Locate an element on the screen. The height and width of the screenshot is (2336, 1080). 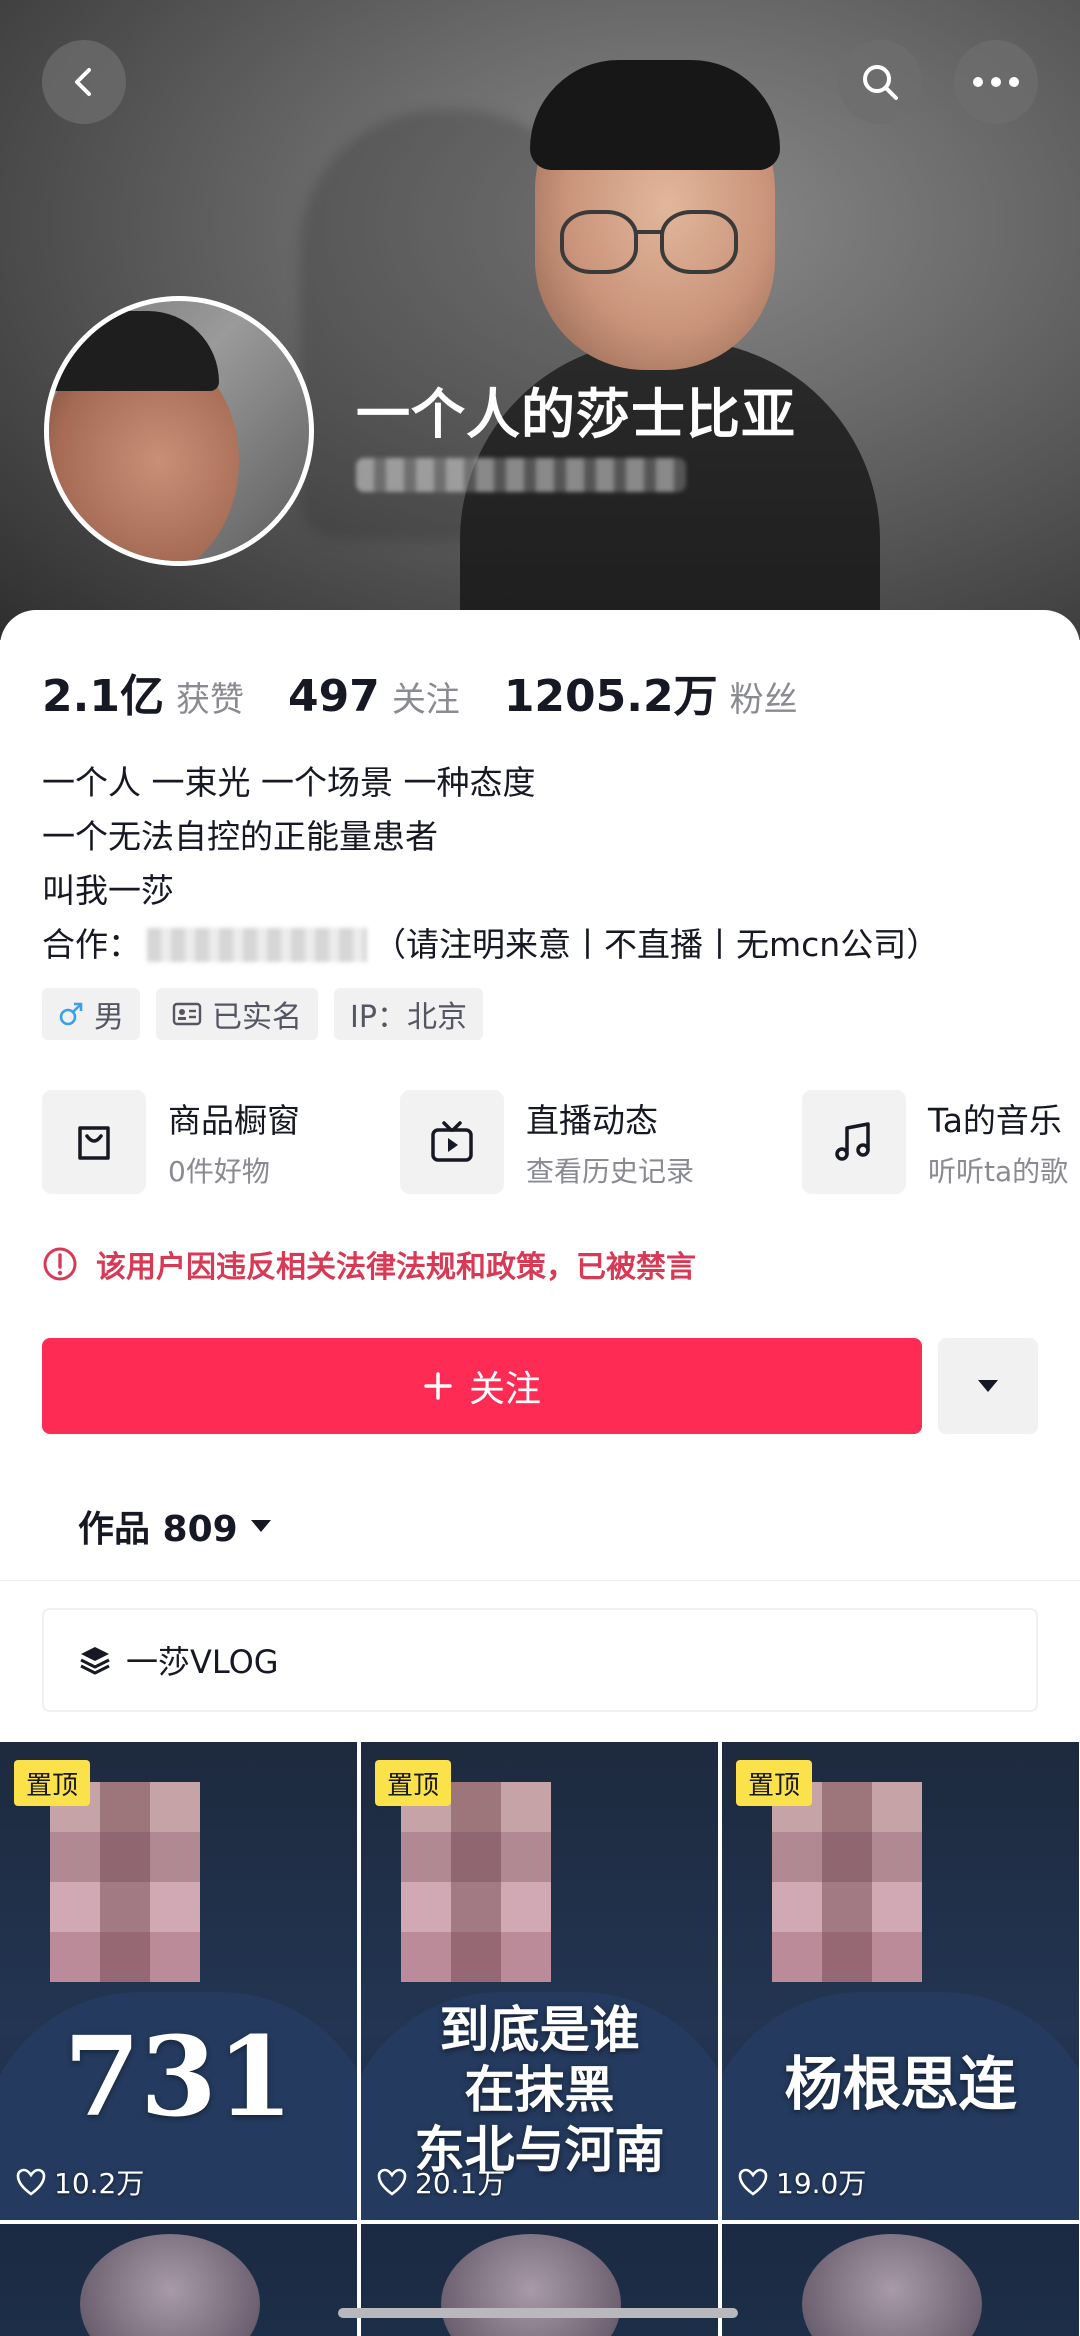
back-arrow-icon is located at coordinates (83, 82).